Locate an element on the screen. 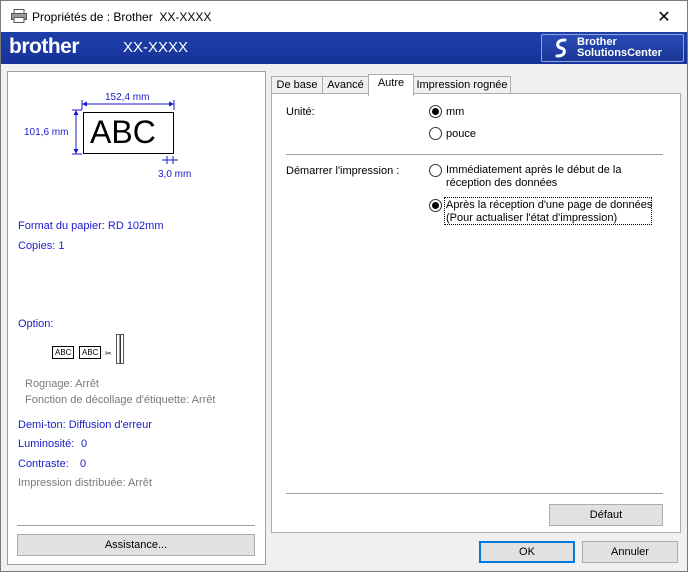  tab-autre: Autre is located at coordinates (391, 85).